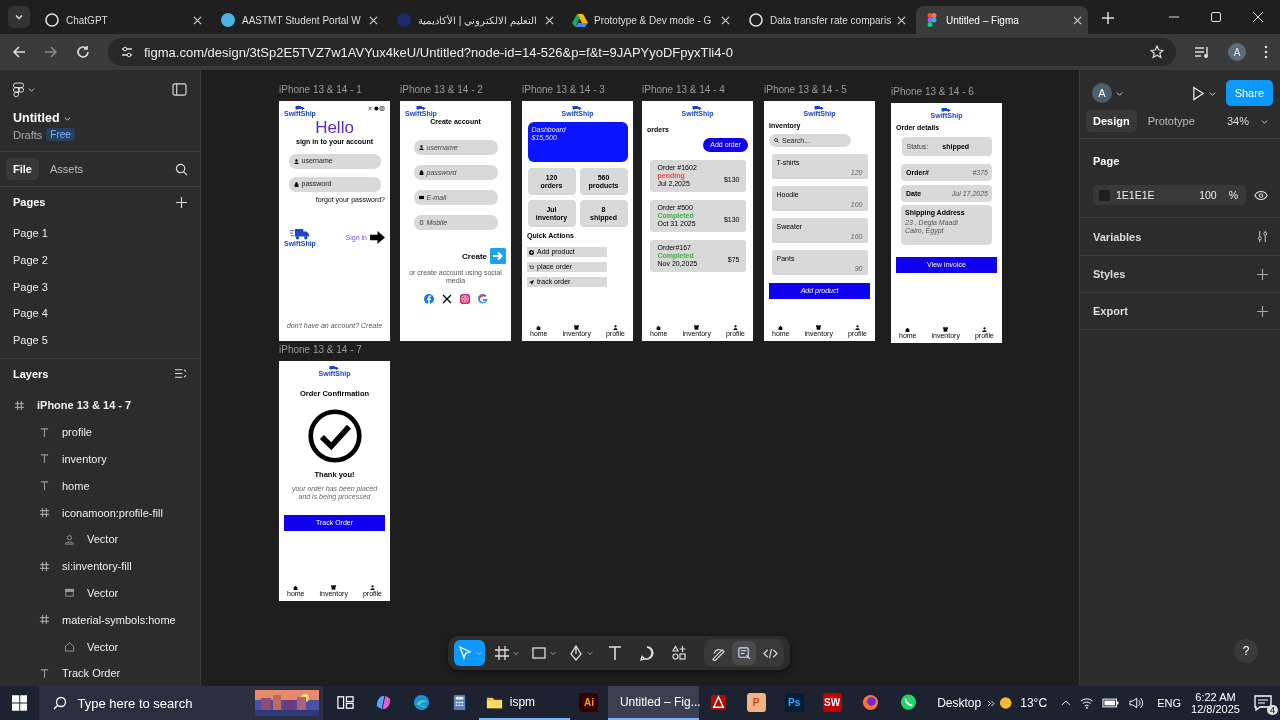 The height and width of the screenshot is (720, 1280). What do you see at coordinates (91, 673) in the screenshot?
I see `layer-item: Track Order` at bounding box center [91, 673].